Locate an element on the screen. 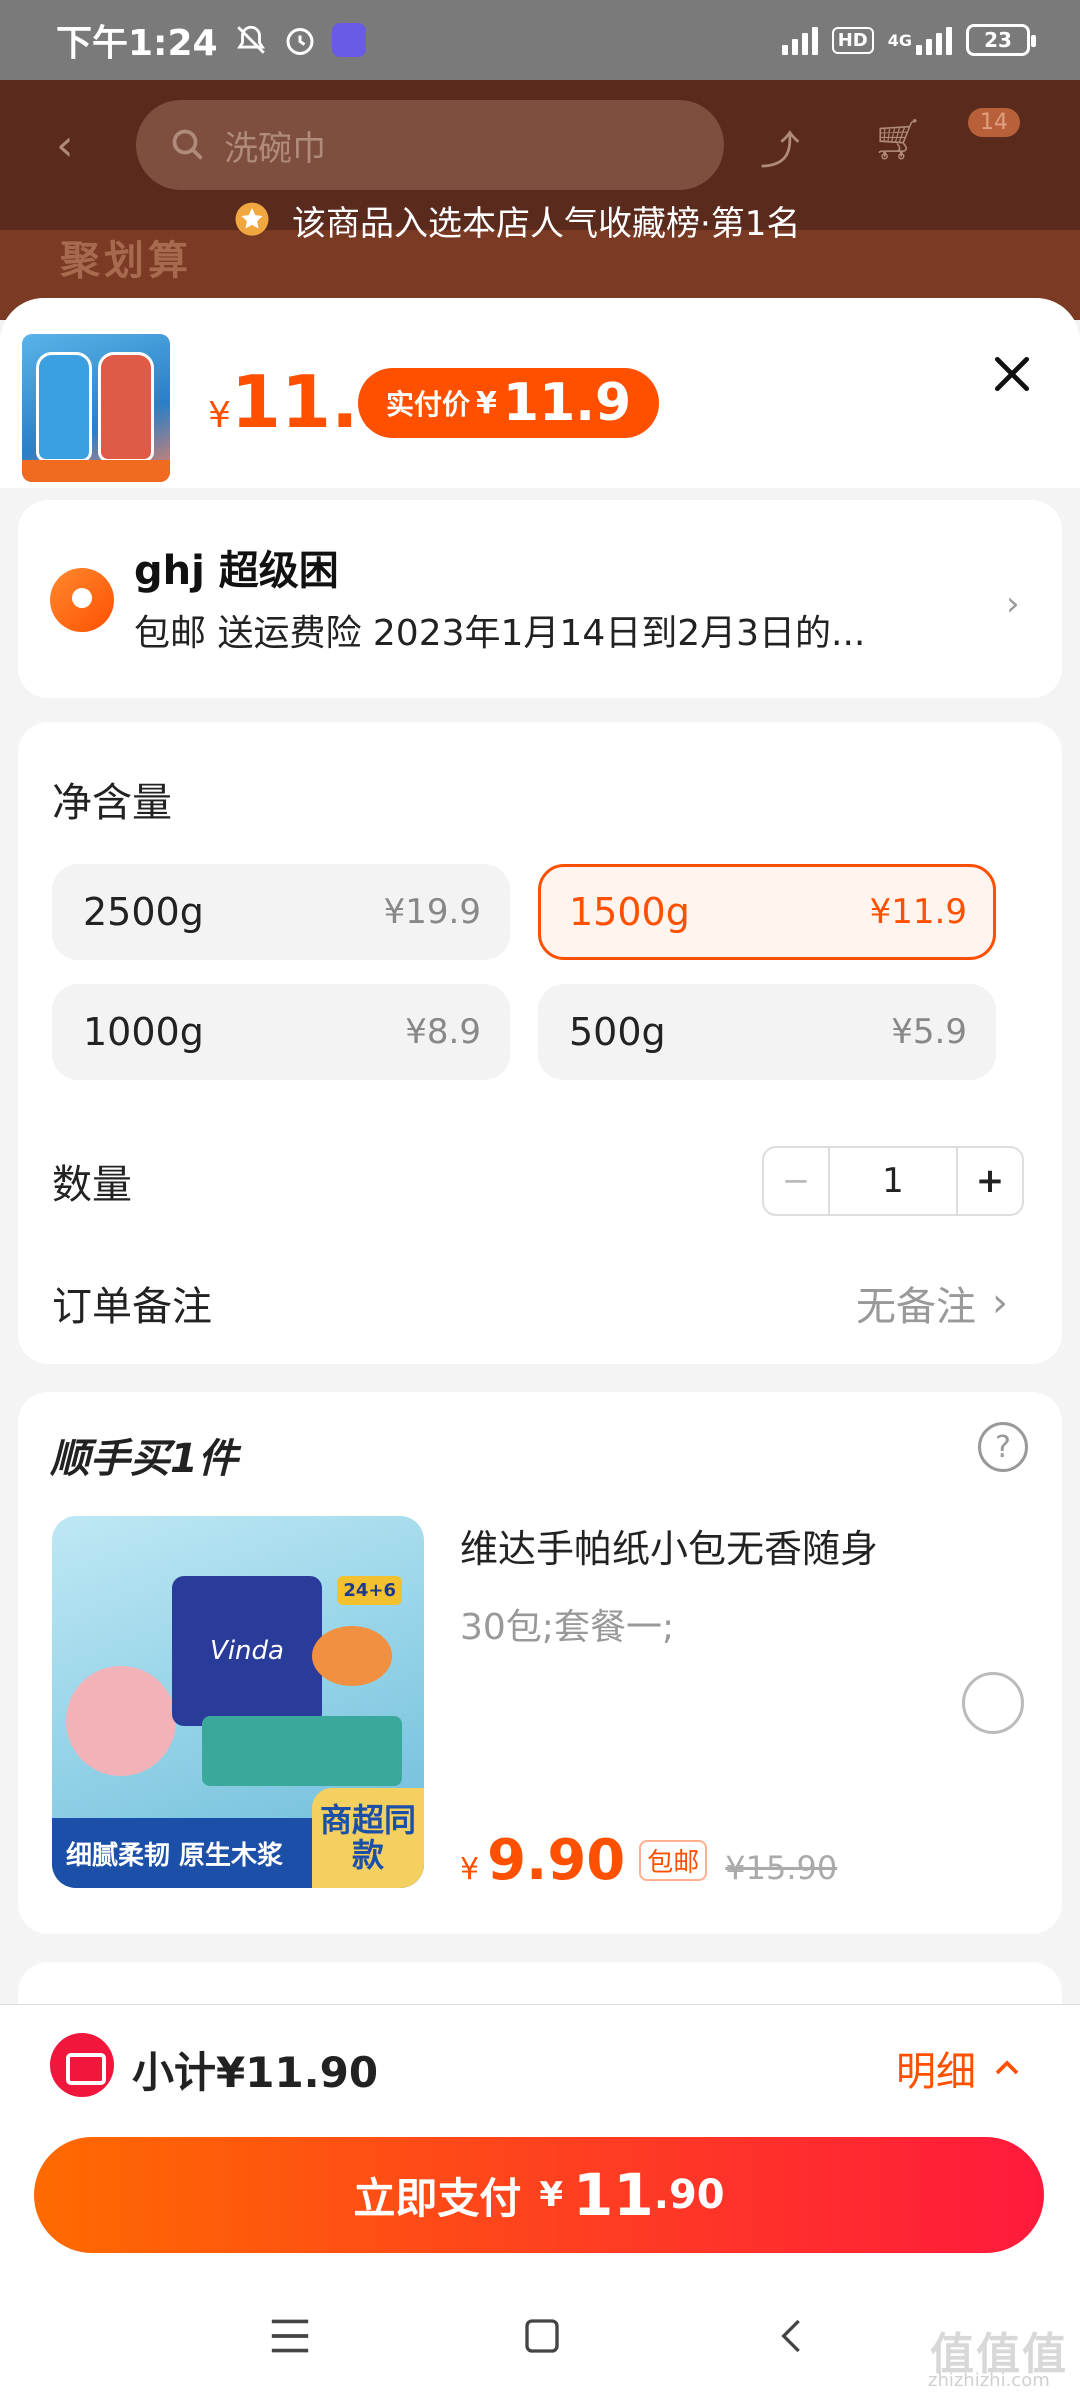  status-time: 下午1:24 is located at coordinates (137, 43).